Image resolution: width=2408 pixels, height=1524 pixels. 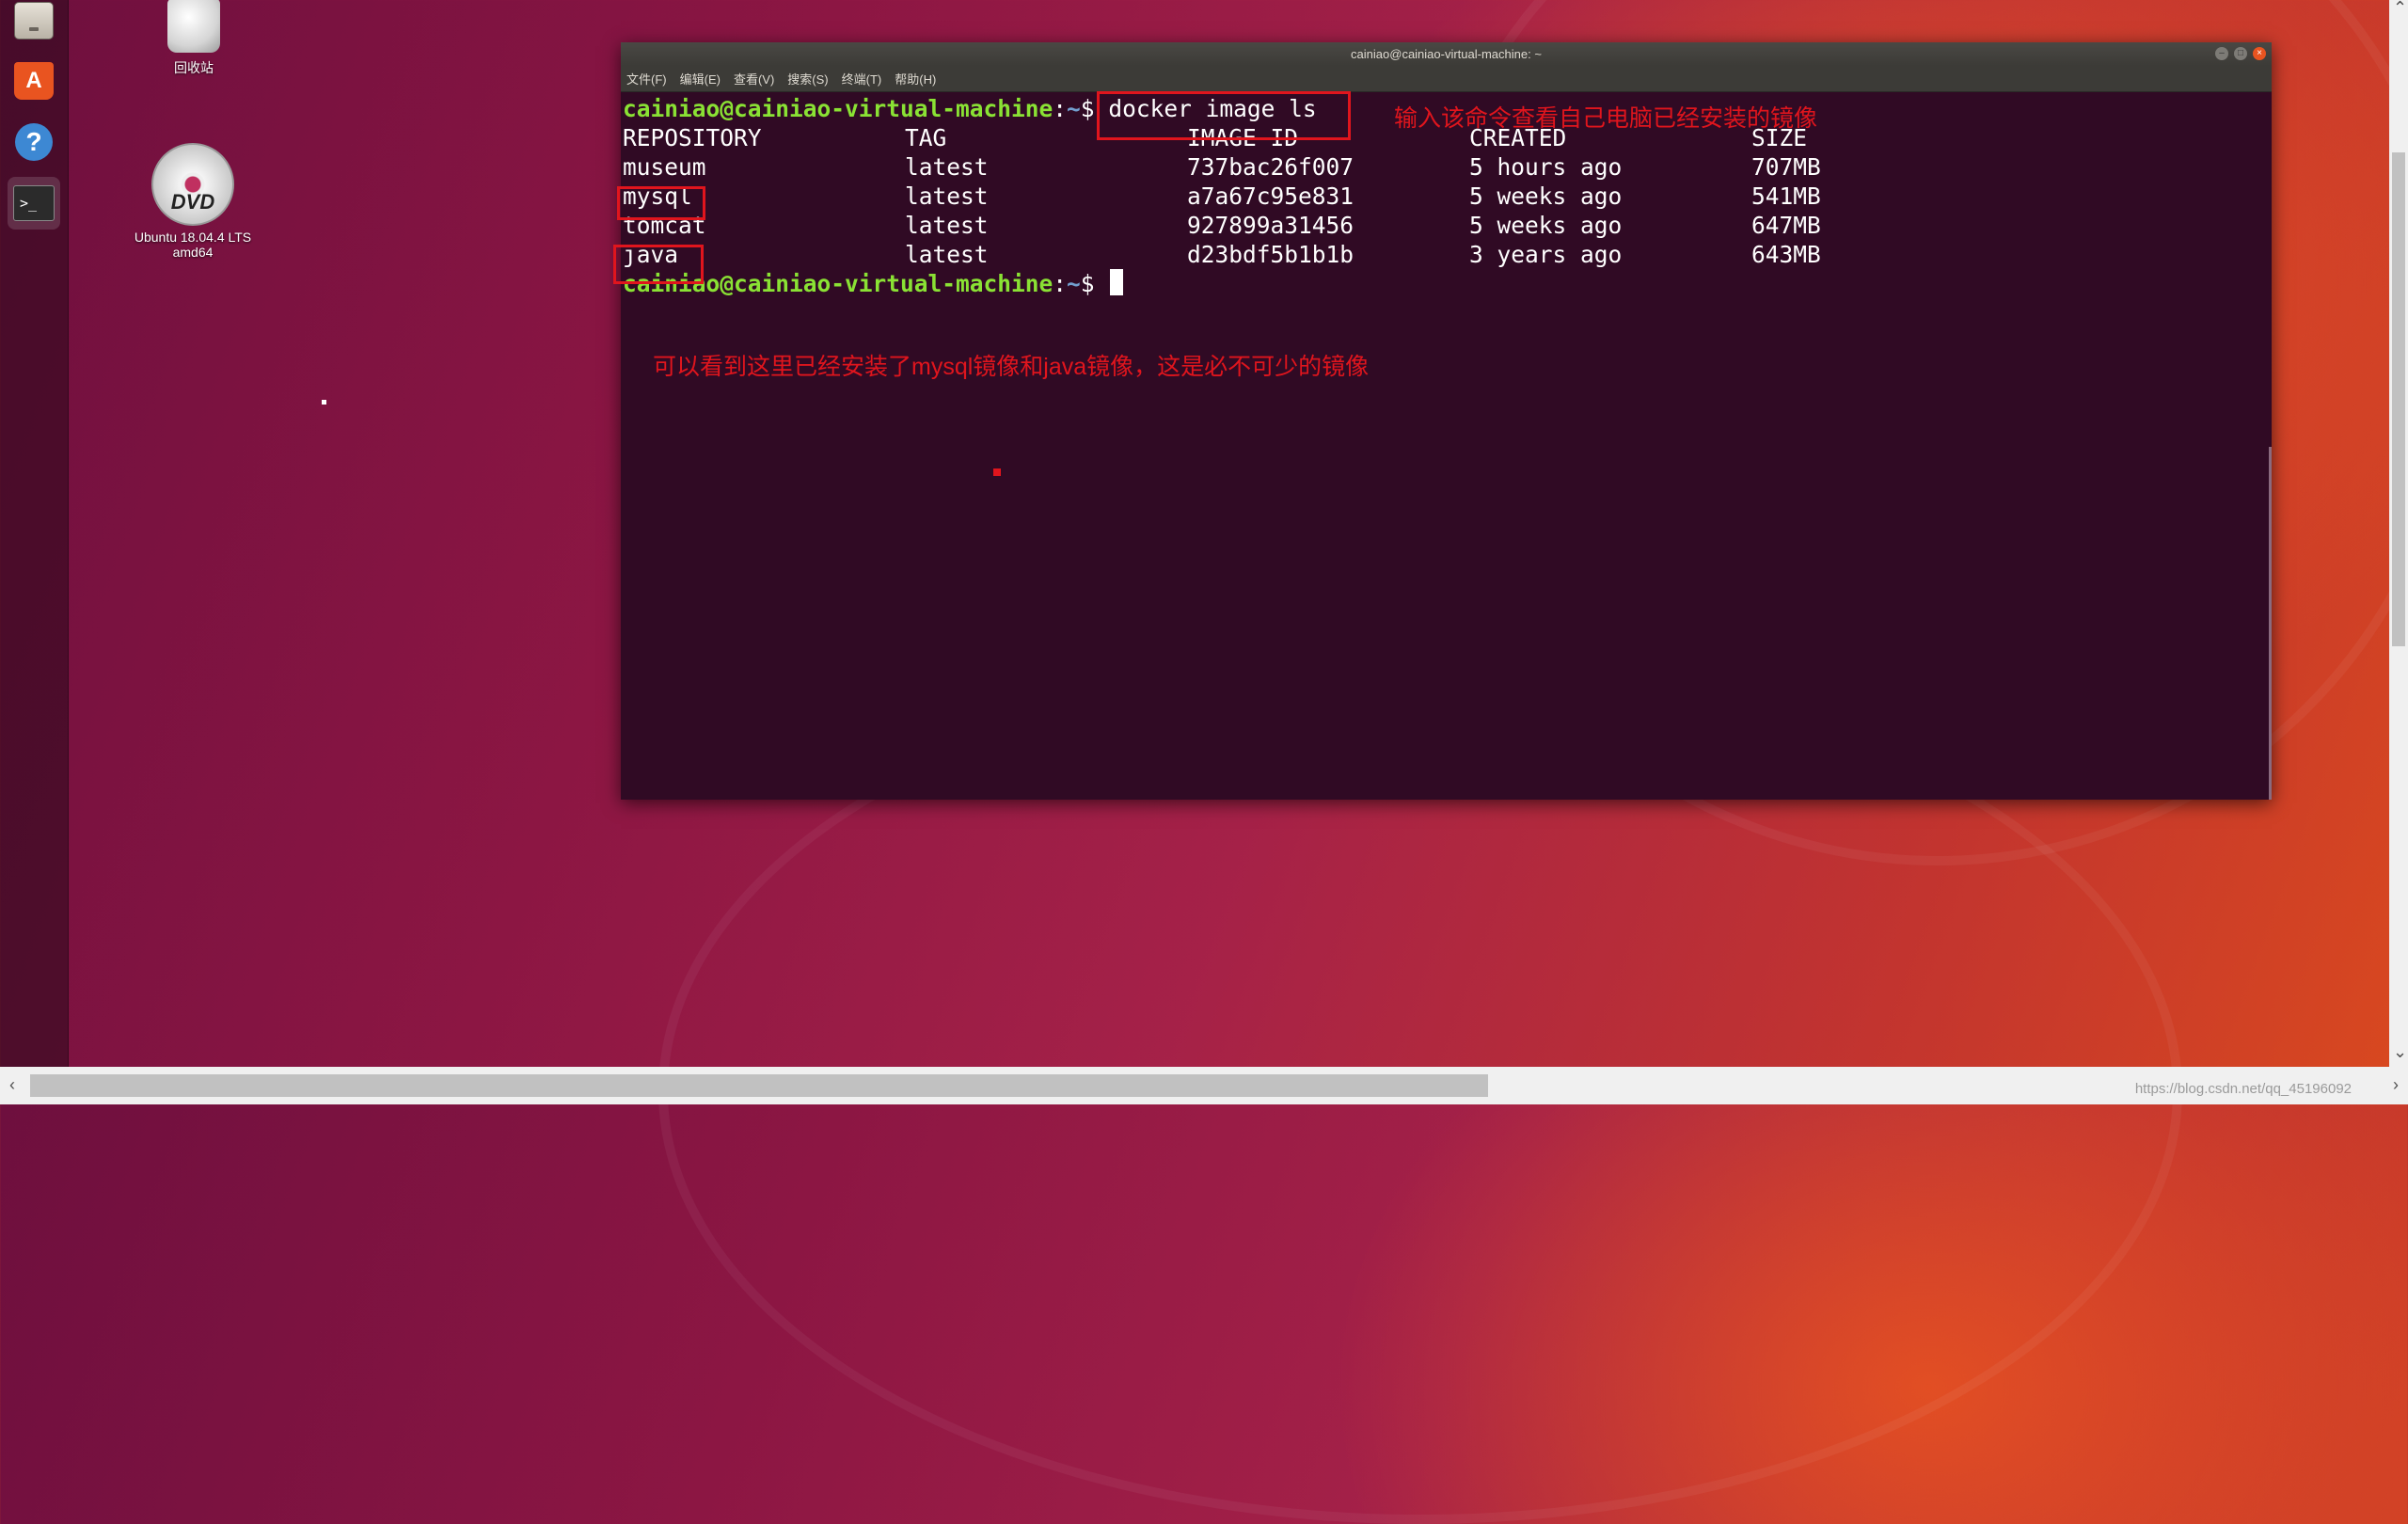 What do you see at coordinates (2270, 624) in the screenshot?
I see `terminal-scrollbar` at bounding box center [2270, 624].